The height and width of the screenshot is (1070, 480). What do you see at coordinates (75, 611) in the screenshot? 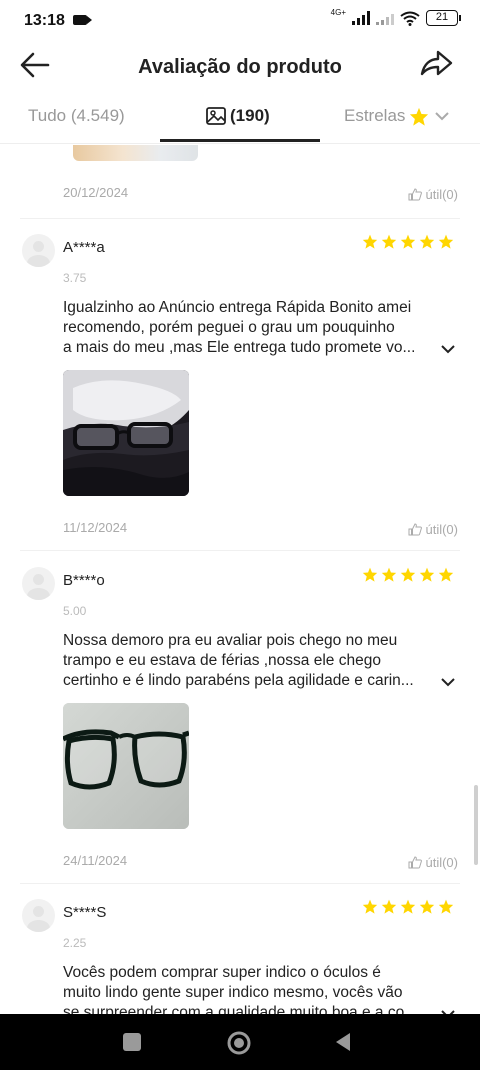
I see `rating-value: 5.00` at bounding box center [75, 611].